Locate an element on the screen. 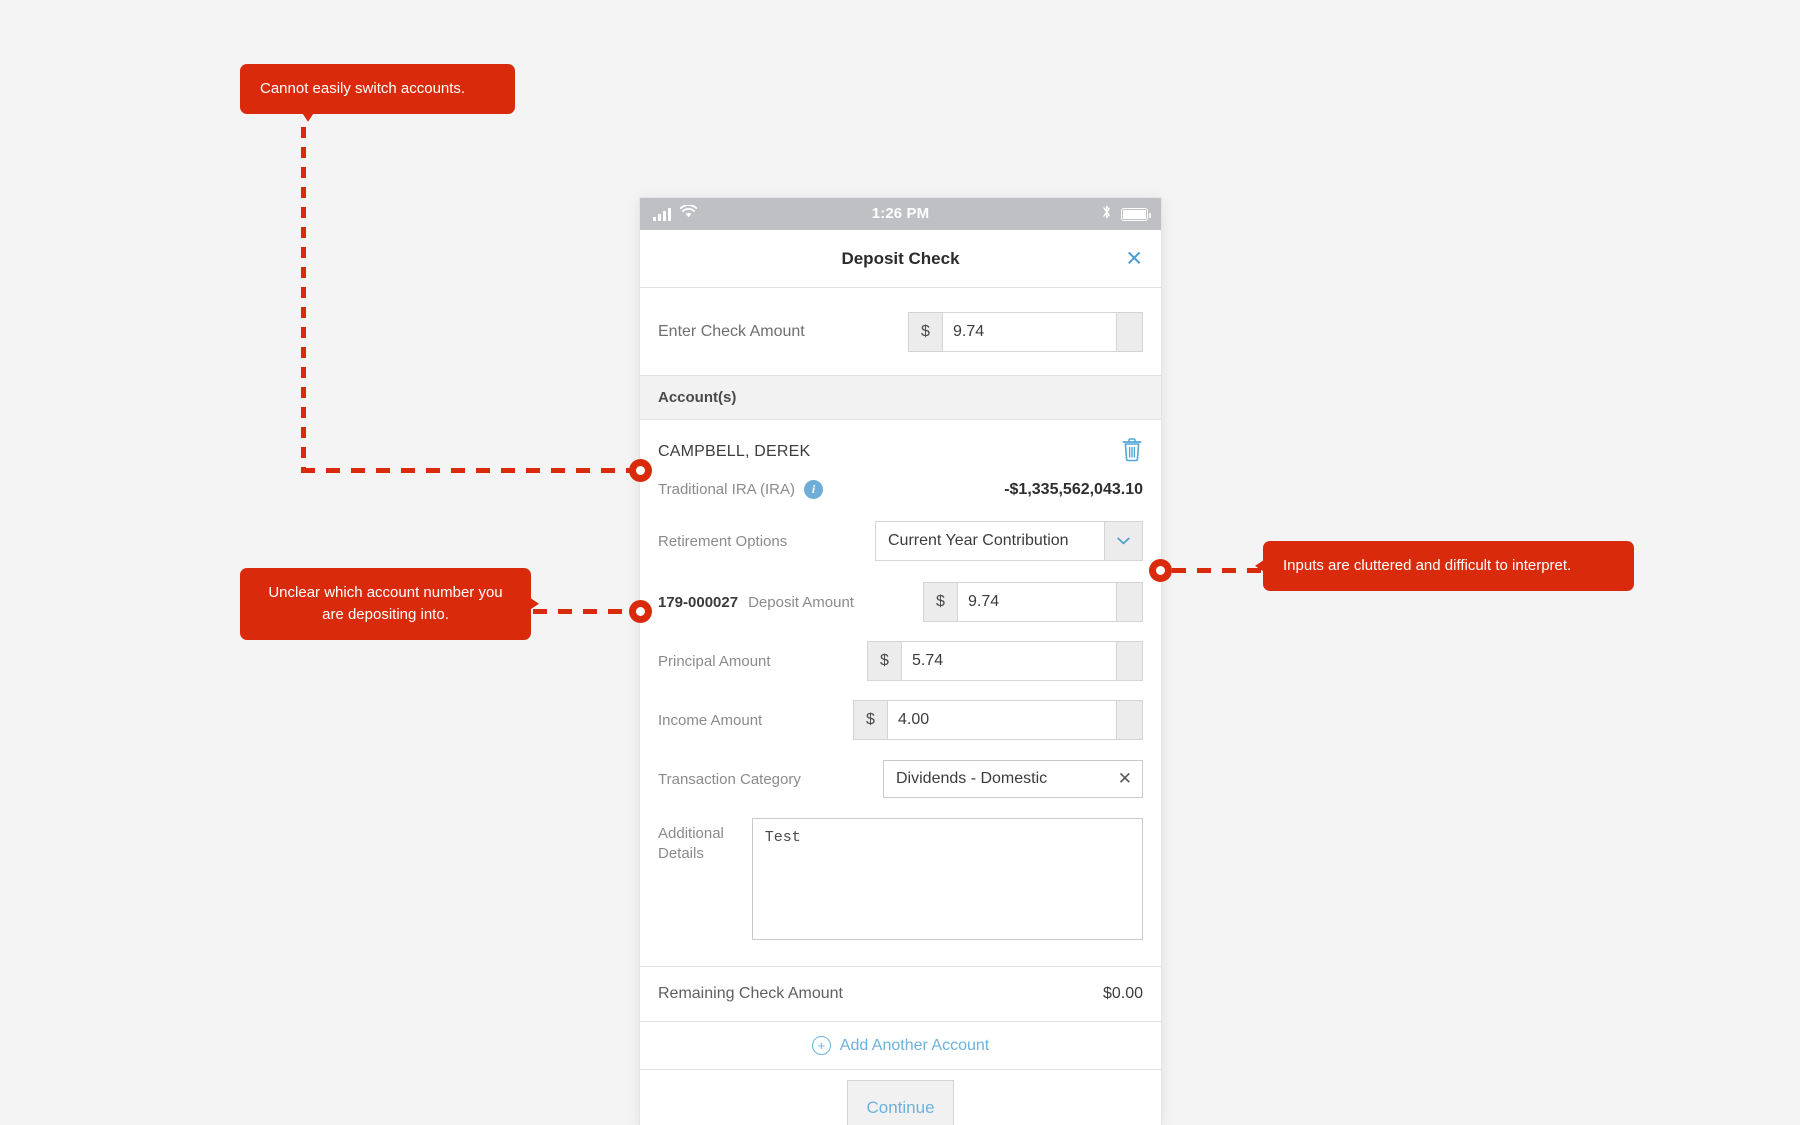 This screenshot has width=1800, height=1125. close-icon: ✕ is located at coordinates (1134, 258).